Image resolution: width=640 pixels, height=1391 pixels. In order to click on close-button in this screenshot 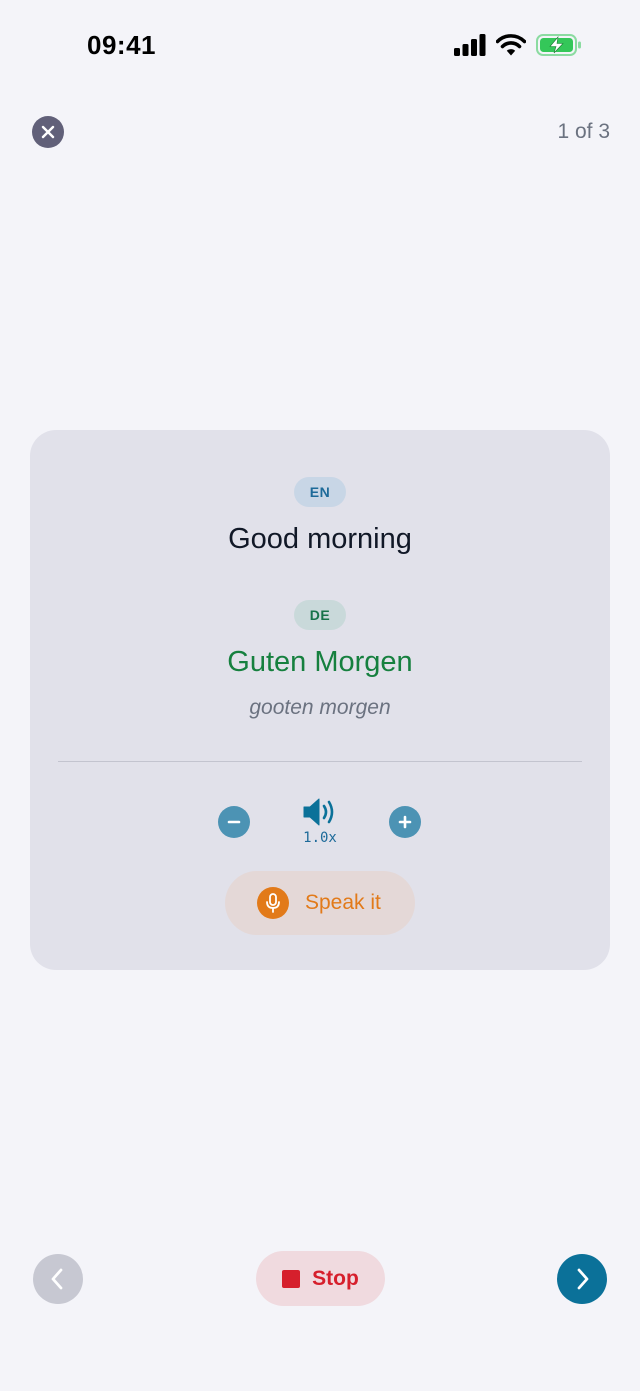, I will do `click(48, 132)`.